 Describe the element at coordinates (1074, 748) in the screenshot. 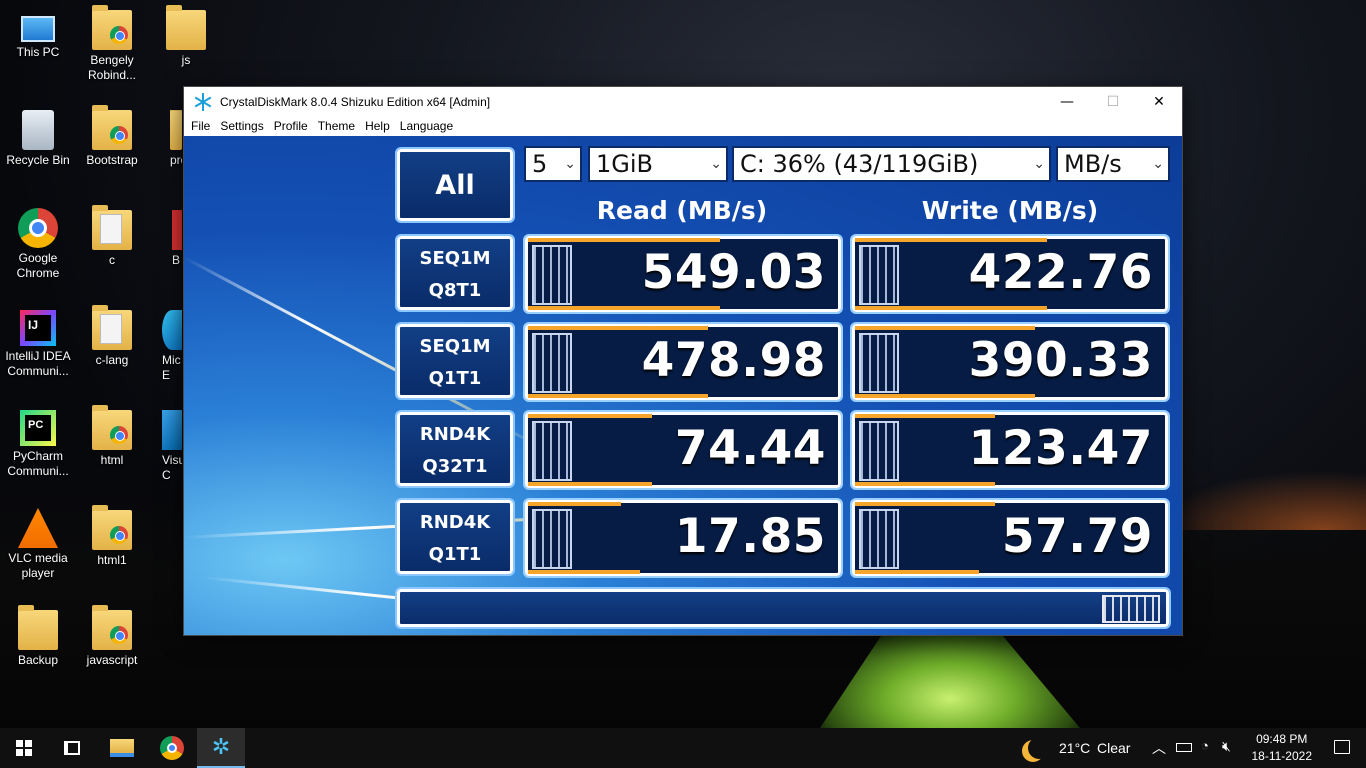

I see `weather-temperature: 21°C` at that location.